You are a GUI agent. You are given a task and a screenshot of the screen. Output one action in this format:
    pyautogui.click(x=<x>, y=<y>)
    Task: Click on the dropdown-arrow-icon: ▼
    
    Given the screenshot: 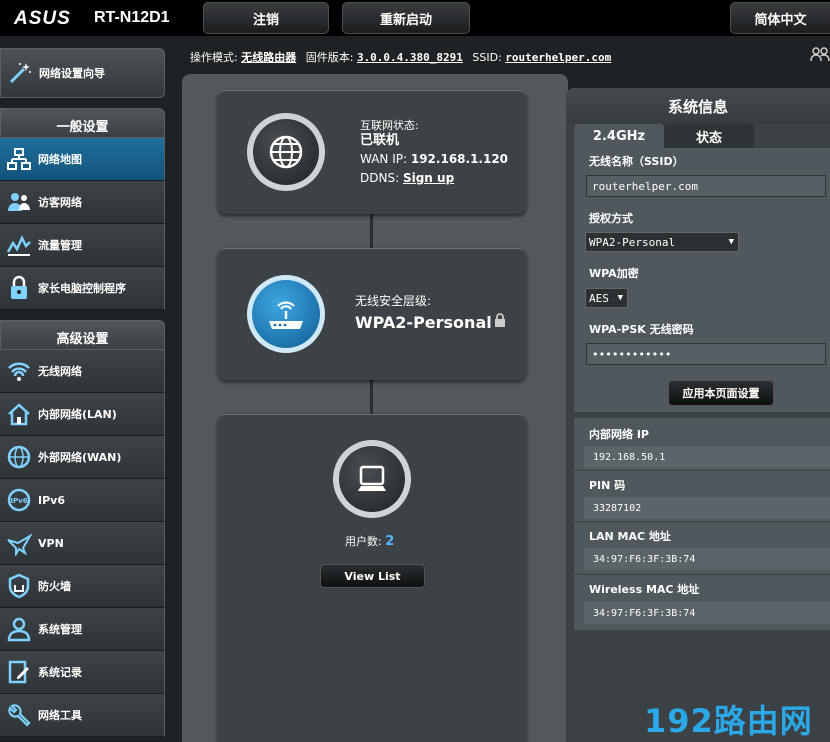 What is the action you would take?
    pyautogui.click(x=731, y=242)
    